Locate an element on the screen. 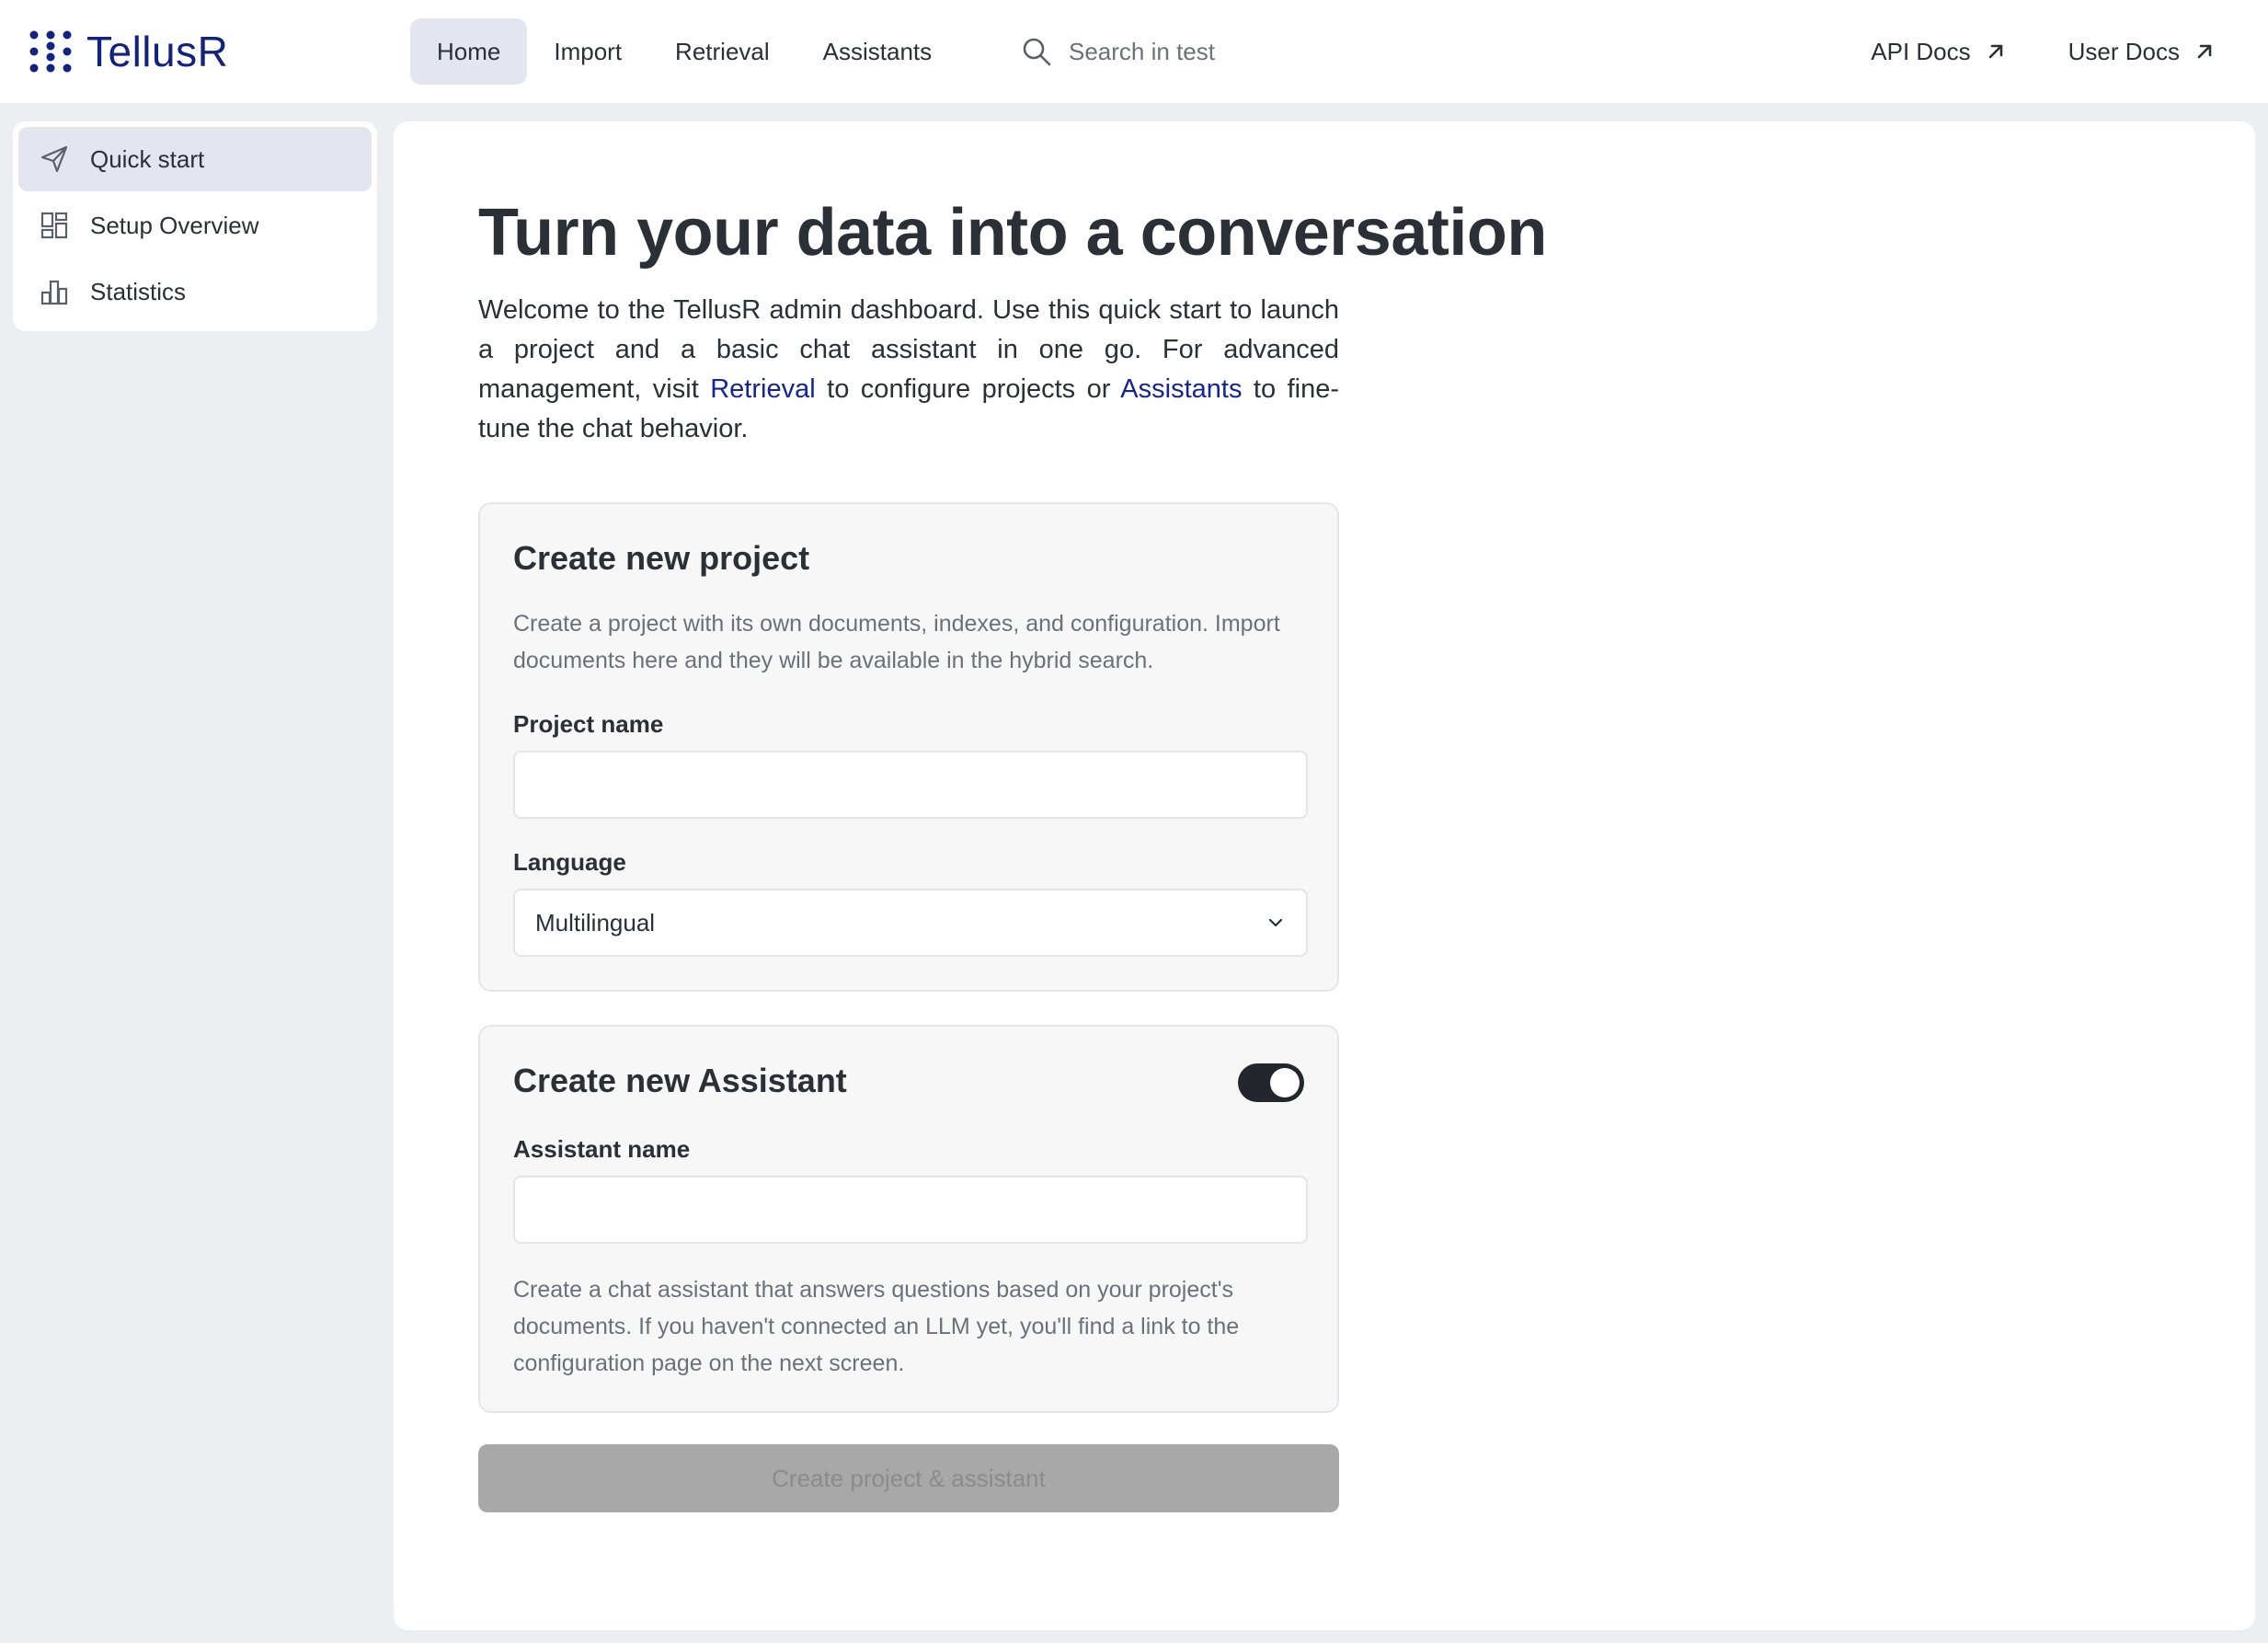 The height and width of the screenshot is (1643, 2268). nav-home: Home is located at coordinates (469, 51).